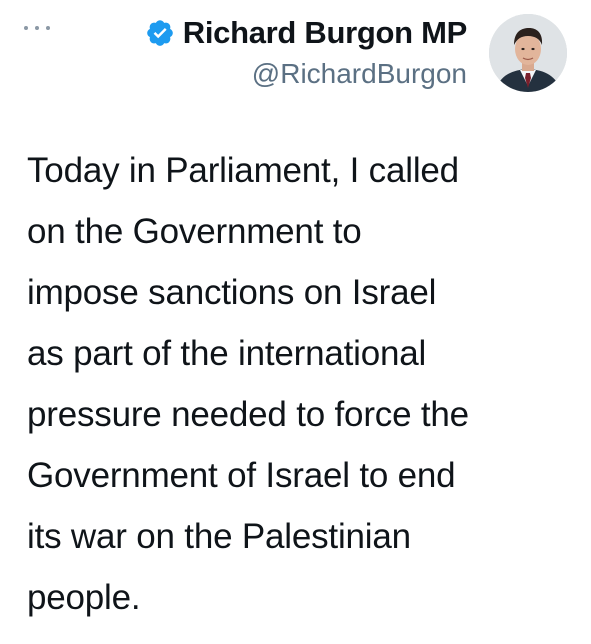 The height and width of the screenshot is (644, 591). What do you see at coordinates (37, 28) in the screenshot?
I see `more-options-icon` at bounding box center [37, 28].